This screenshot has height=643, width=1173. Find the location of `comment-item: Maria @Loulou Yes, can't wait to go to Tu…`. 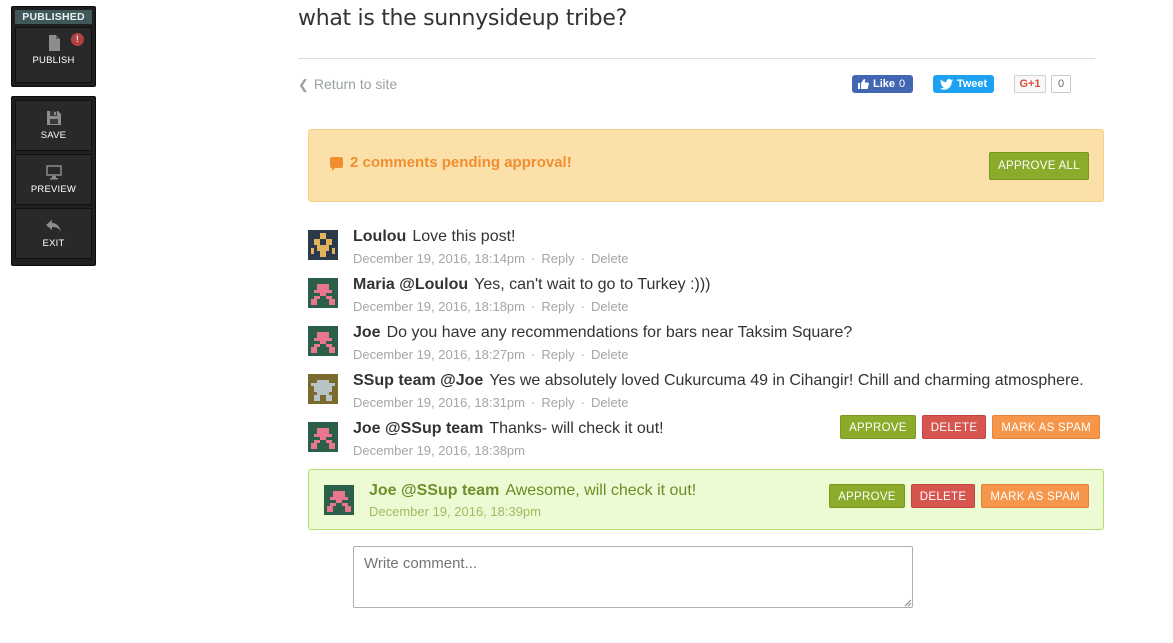

comment-item: Maria @Loulou Yes, can't wait to go to Tu… is located at coordinates (706, 300).